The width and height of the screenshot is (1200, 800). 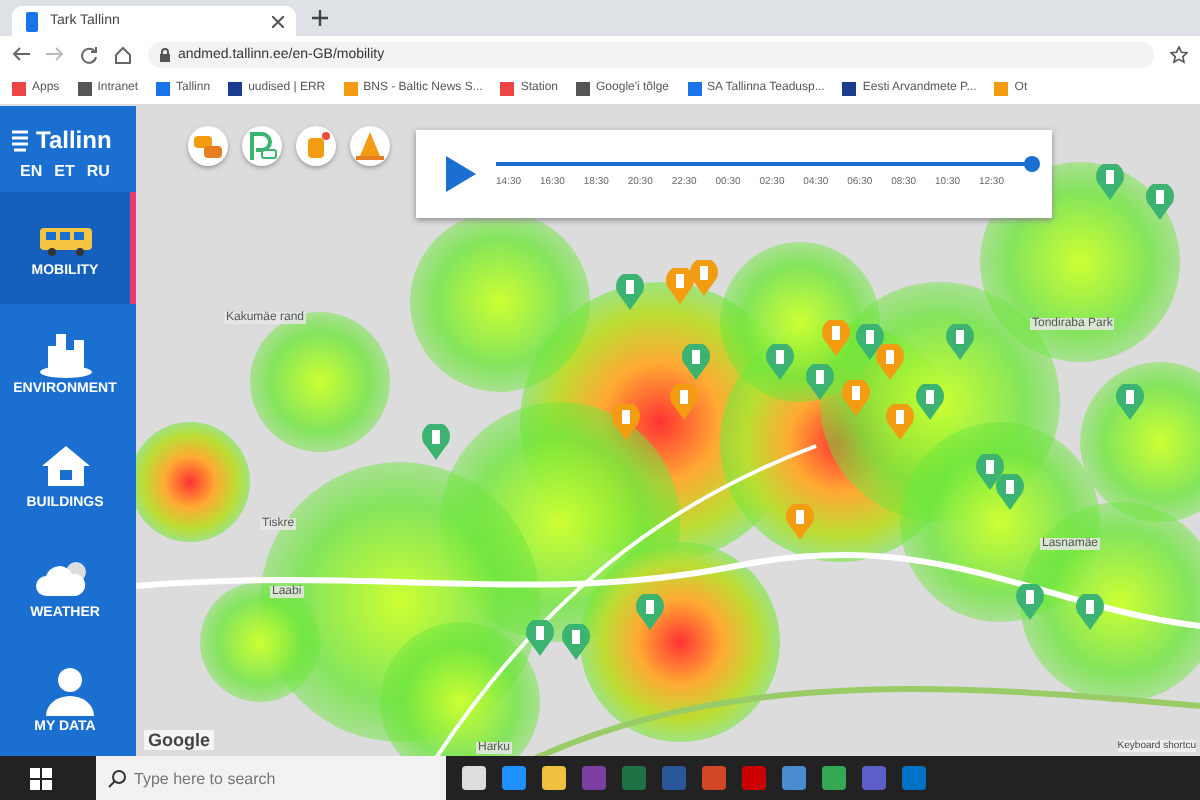 I want to click on language-link: RU, so click(x=98, y=171).